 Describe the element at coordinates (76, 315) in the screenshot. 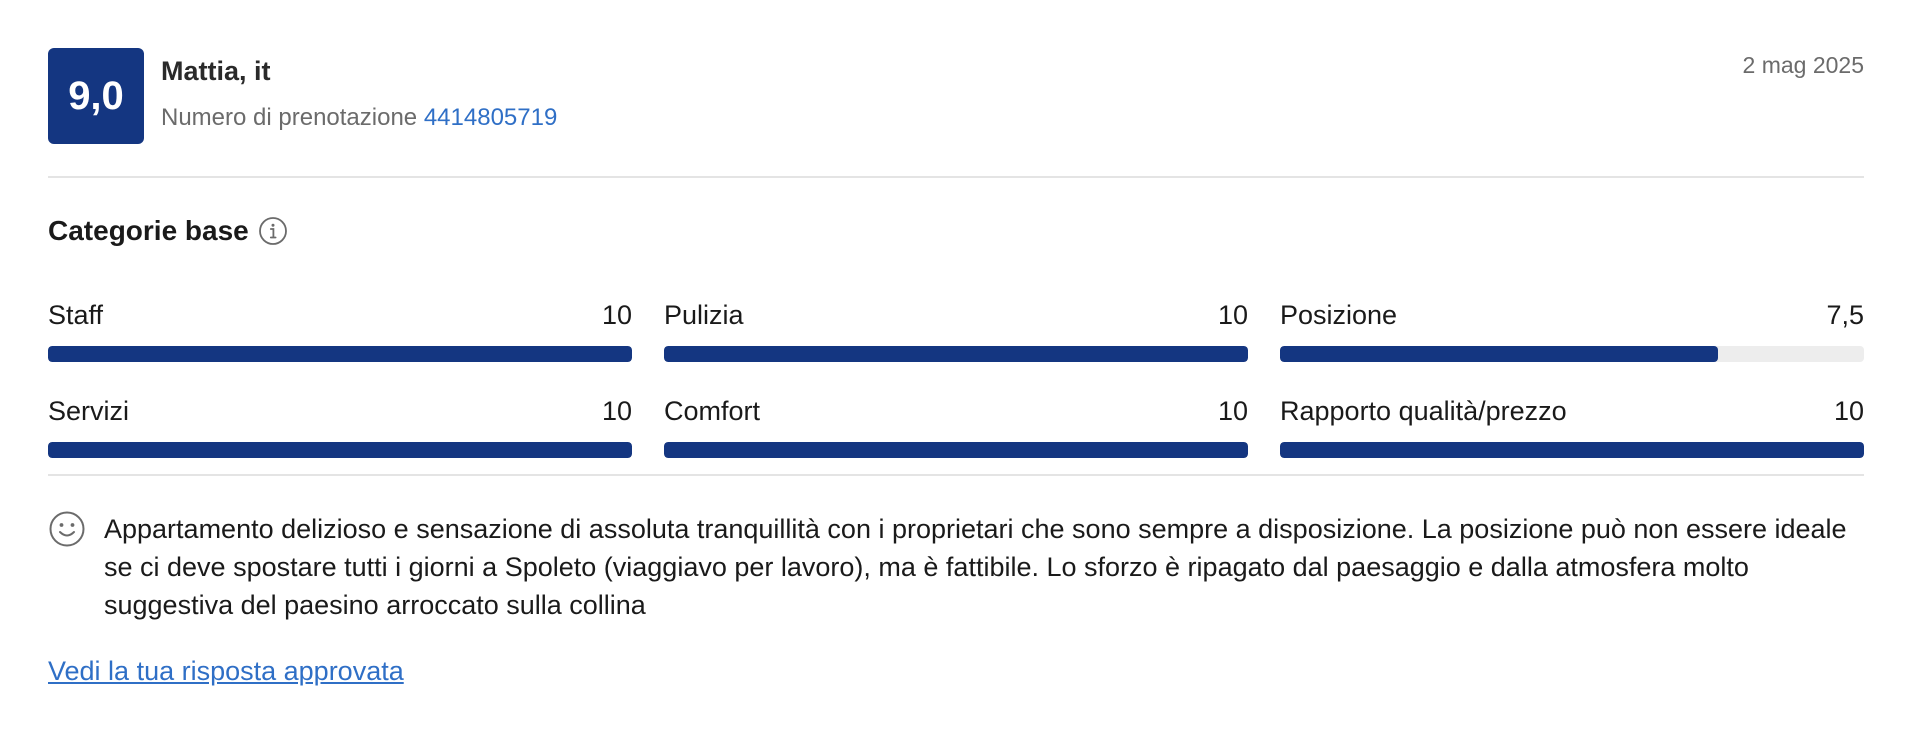

I see `category-label: Staff` at that location.